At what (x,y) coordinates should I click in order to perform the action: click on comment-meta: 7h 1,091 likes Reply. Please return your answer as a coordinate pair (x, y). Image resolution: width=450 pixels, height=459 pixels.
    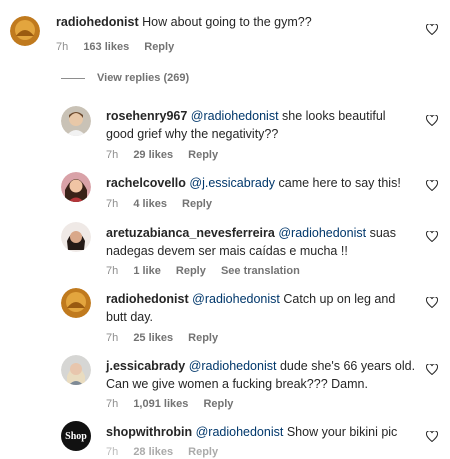
    Looking at the image, I should click on (175, 404).